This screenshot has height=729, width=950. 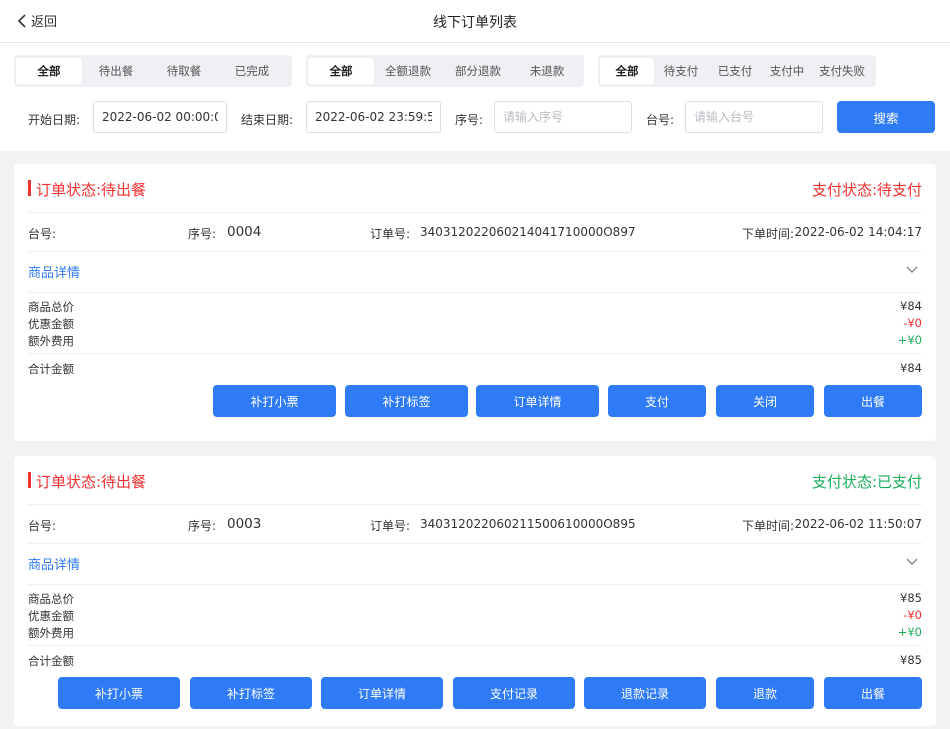 I want to click on table-label: 台号:, so click(x=660, y=120).